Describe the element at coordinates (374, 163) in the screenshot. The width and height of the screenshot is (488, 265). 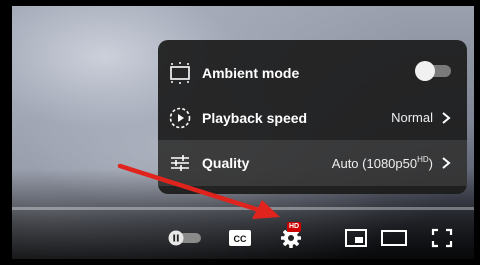
I see `quality-value-main: Auto (1080p50` at that location.